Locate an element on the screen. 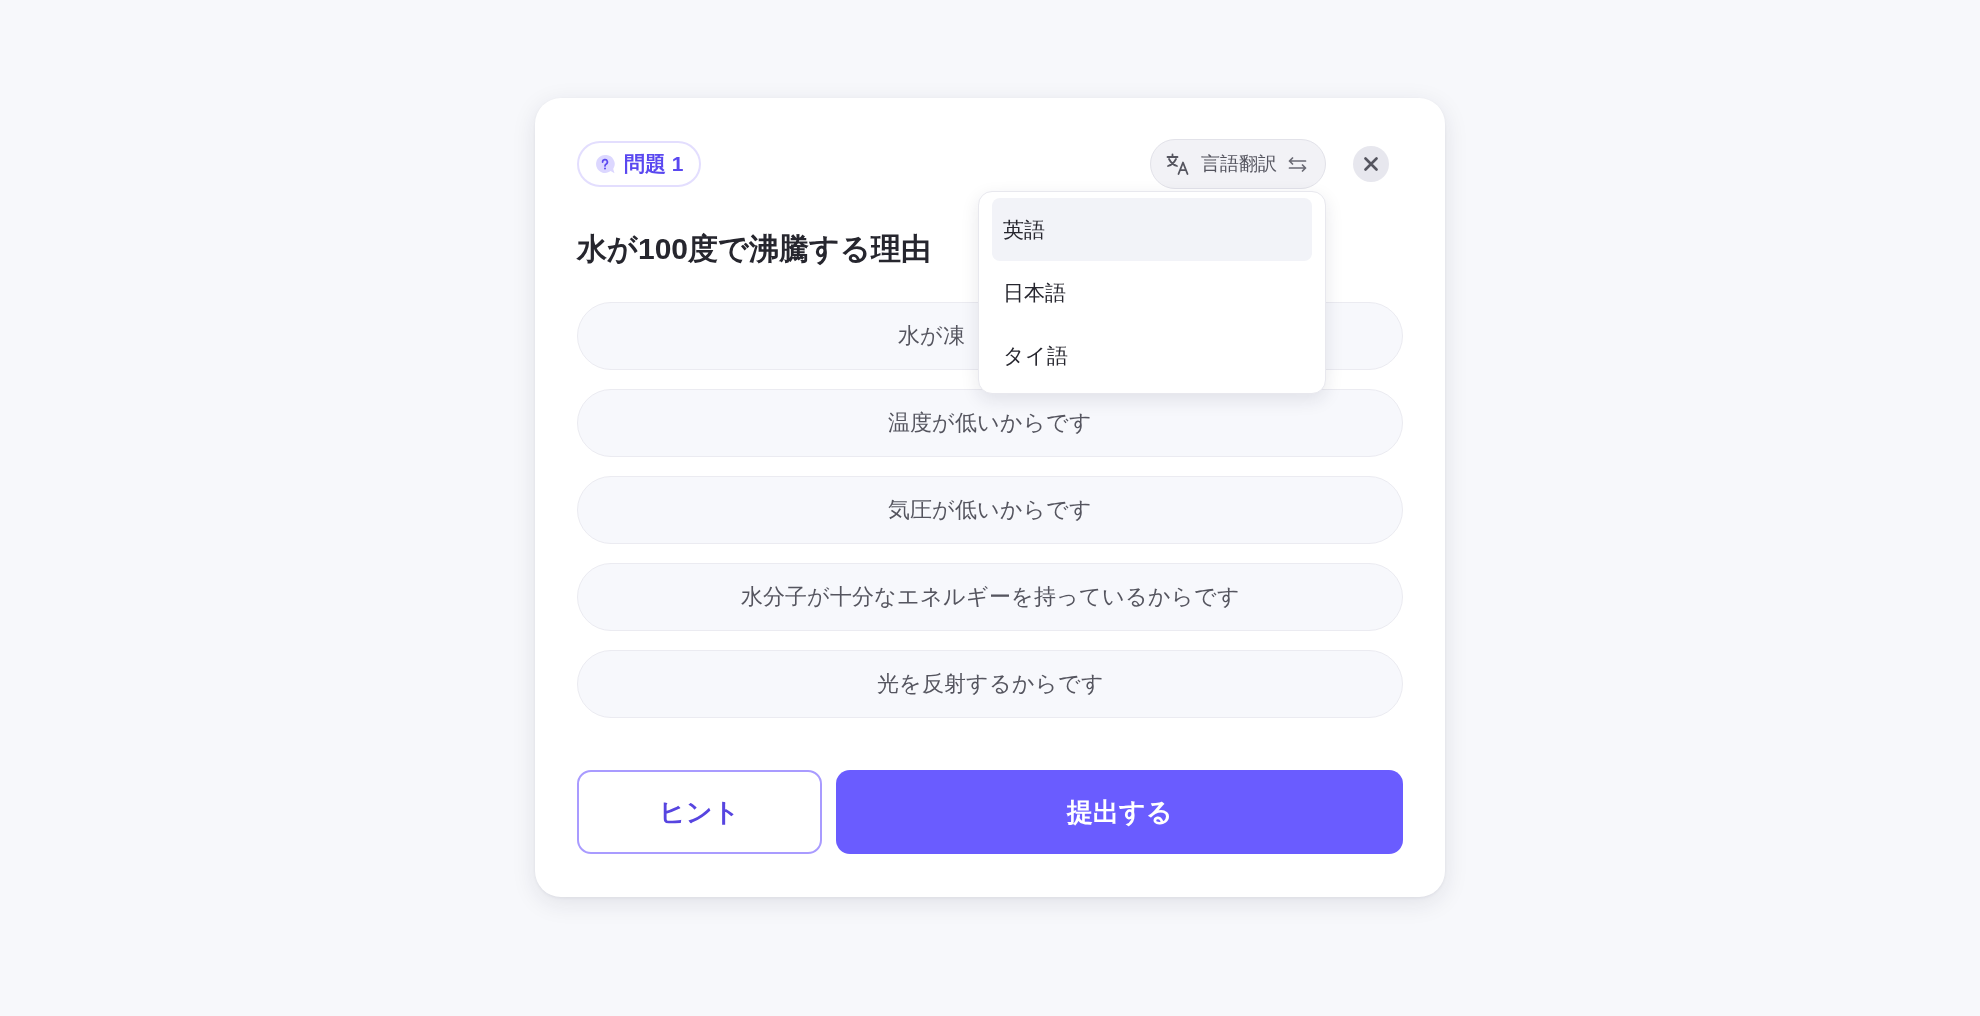  translate-icon is located at coordinates (1178, 164).